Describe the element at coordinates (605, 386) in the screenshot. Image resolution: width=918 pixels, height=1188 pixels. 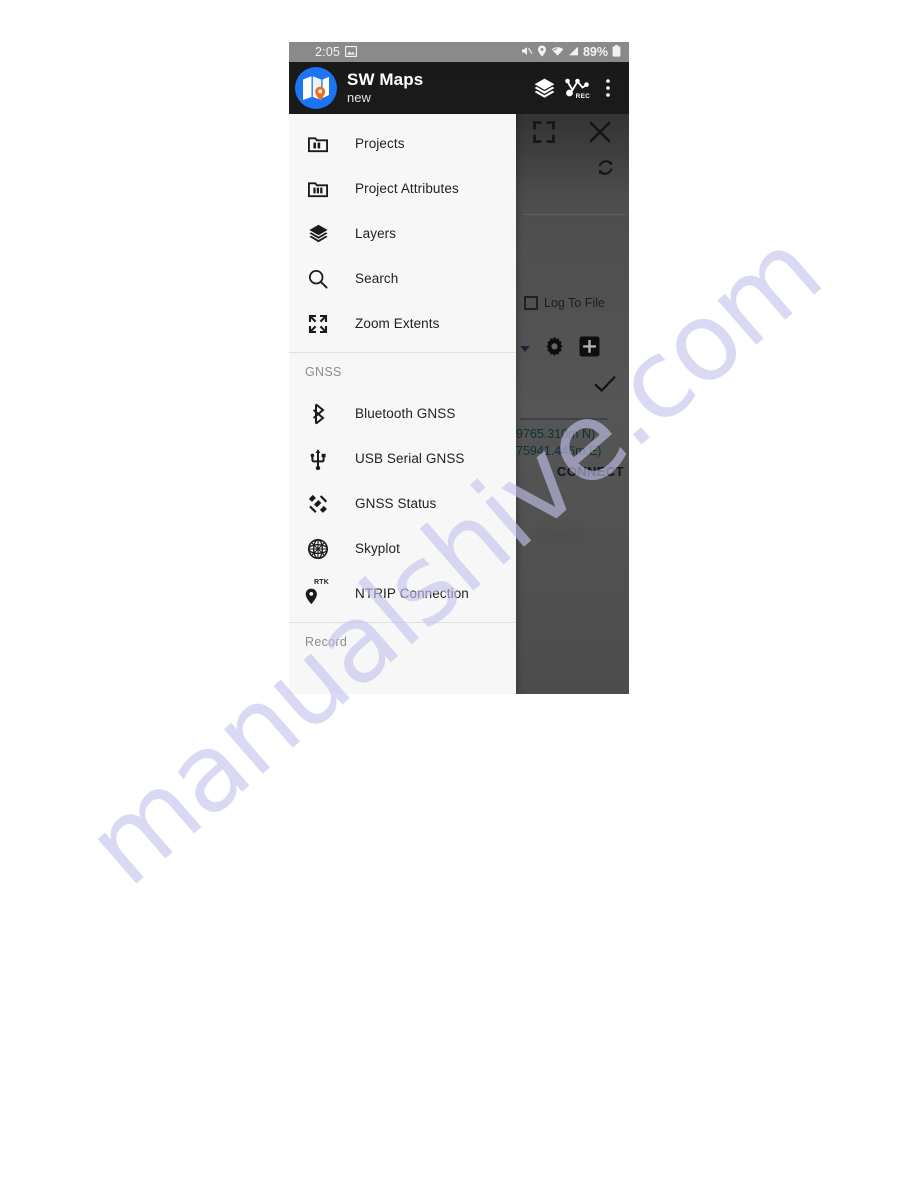
I see `check-icon` at that location.